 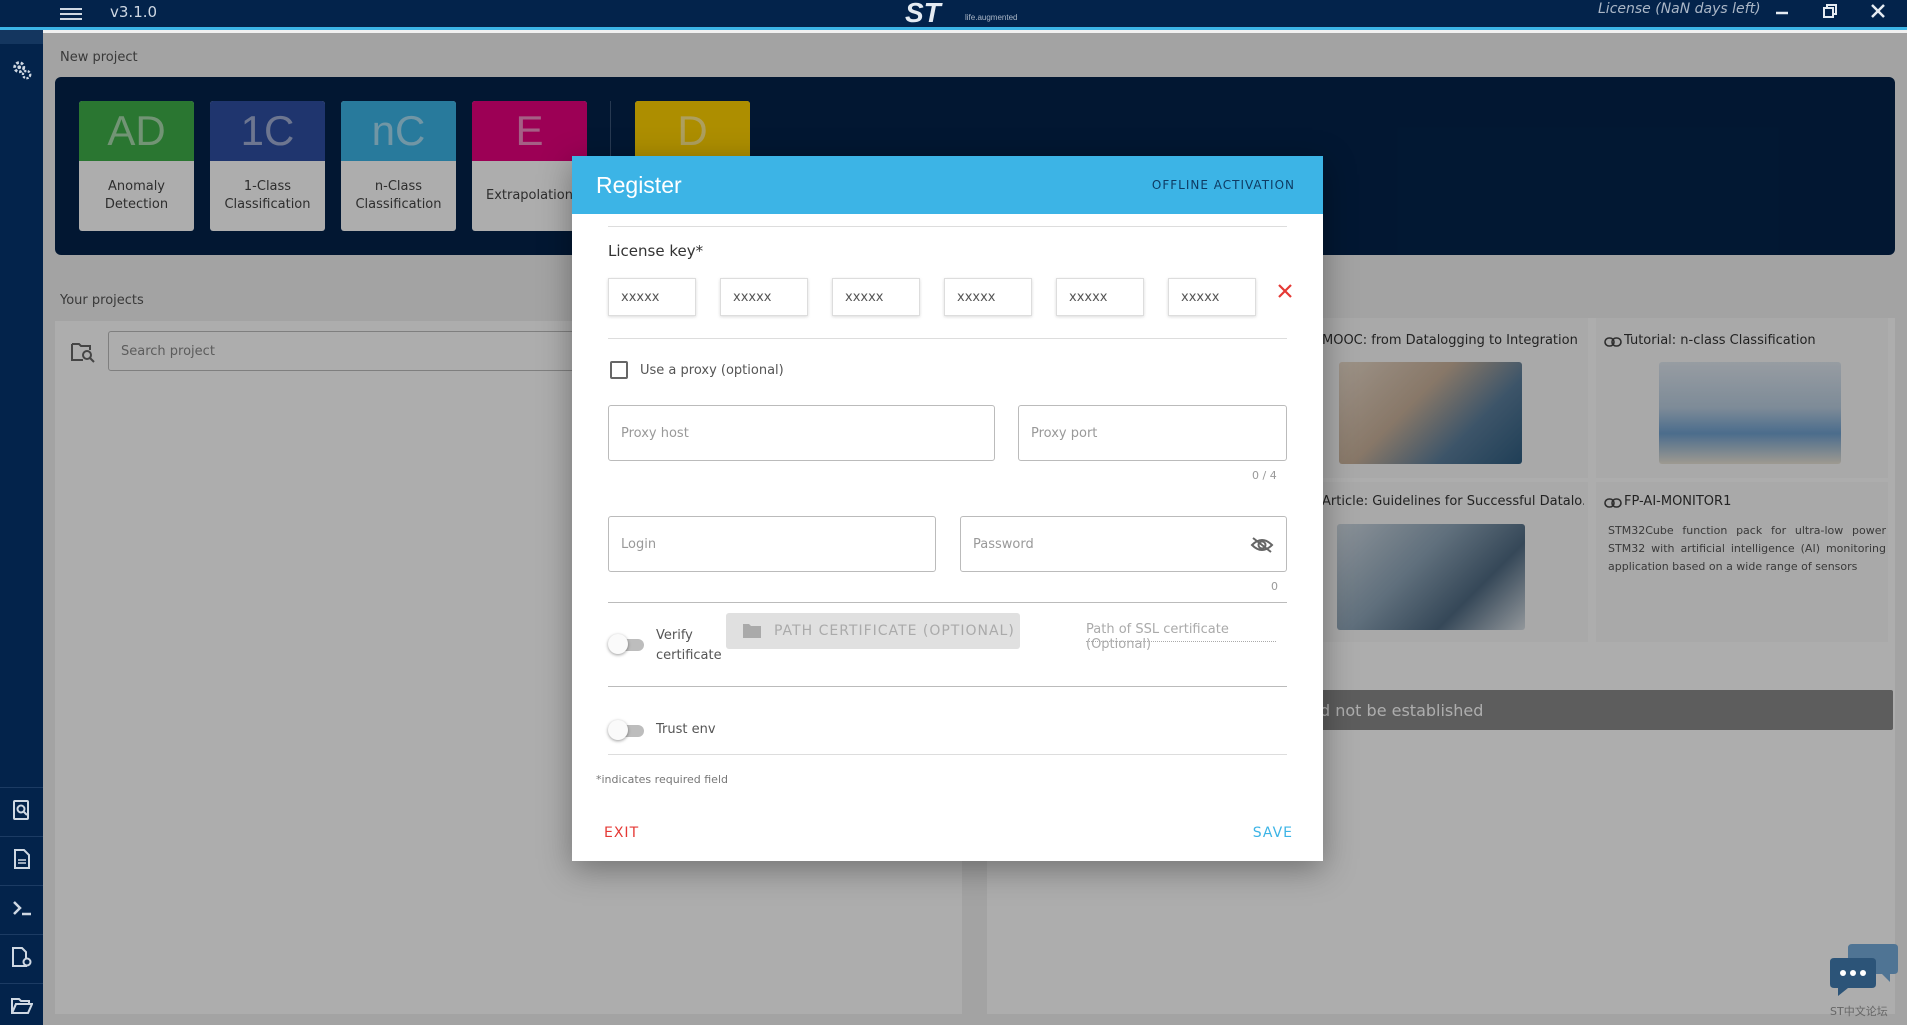 What do you see at coordinates (991, 17) in the screenshot?
I see `logo-tagline: life.augmented` at bounding box center [991, 17].